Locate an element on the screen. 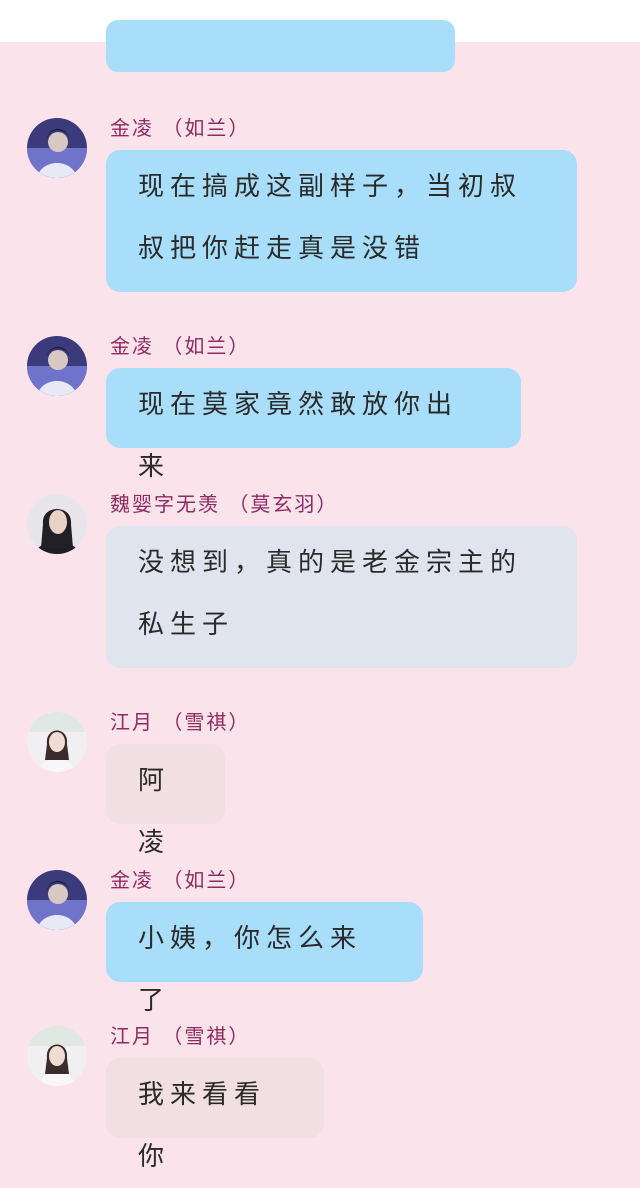 Image resolution: width=640 pixels, height=1188 pixels. message-bubble: 现在搞成这副样子，当初叔叔把你赶走真是没错 is located at coordinates (341, 221).